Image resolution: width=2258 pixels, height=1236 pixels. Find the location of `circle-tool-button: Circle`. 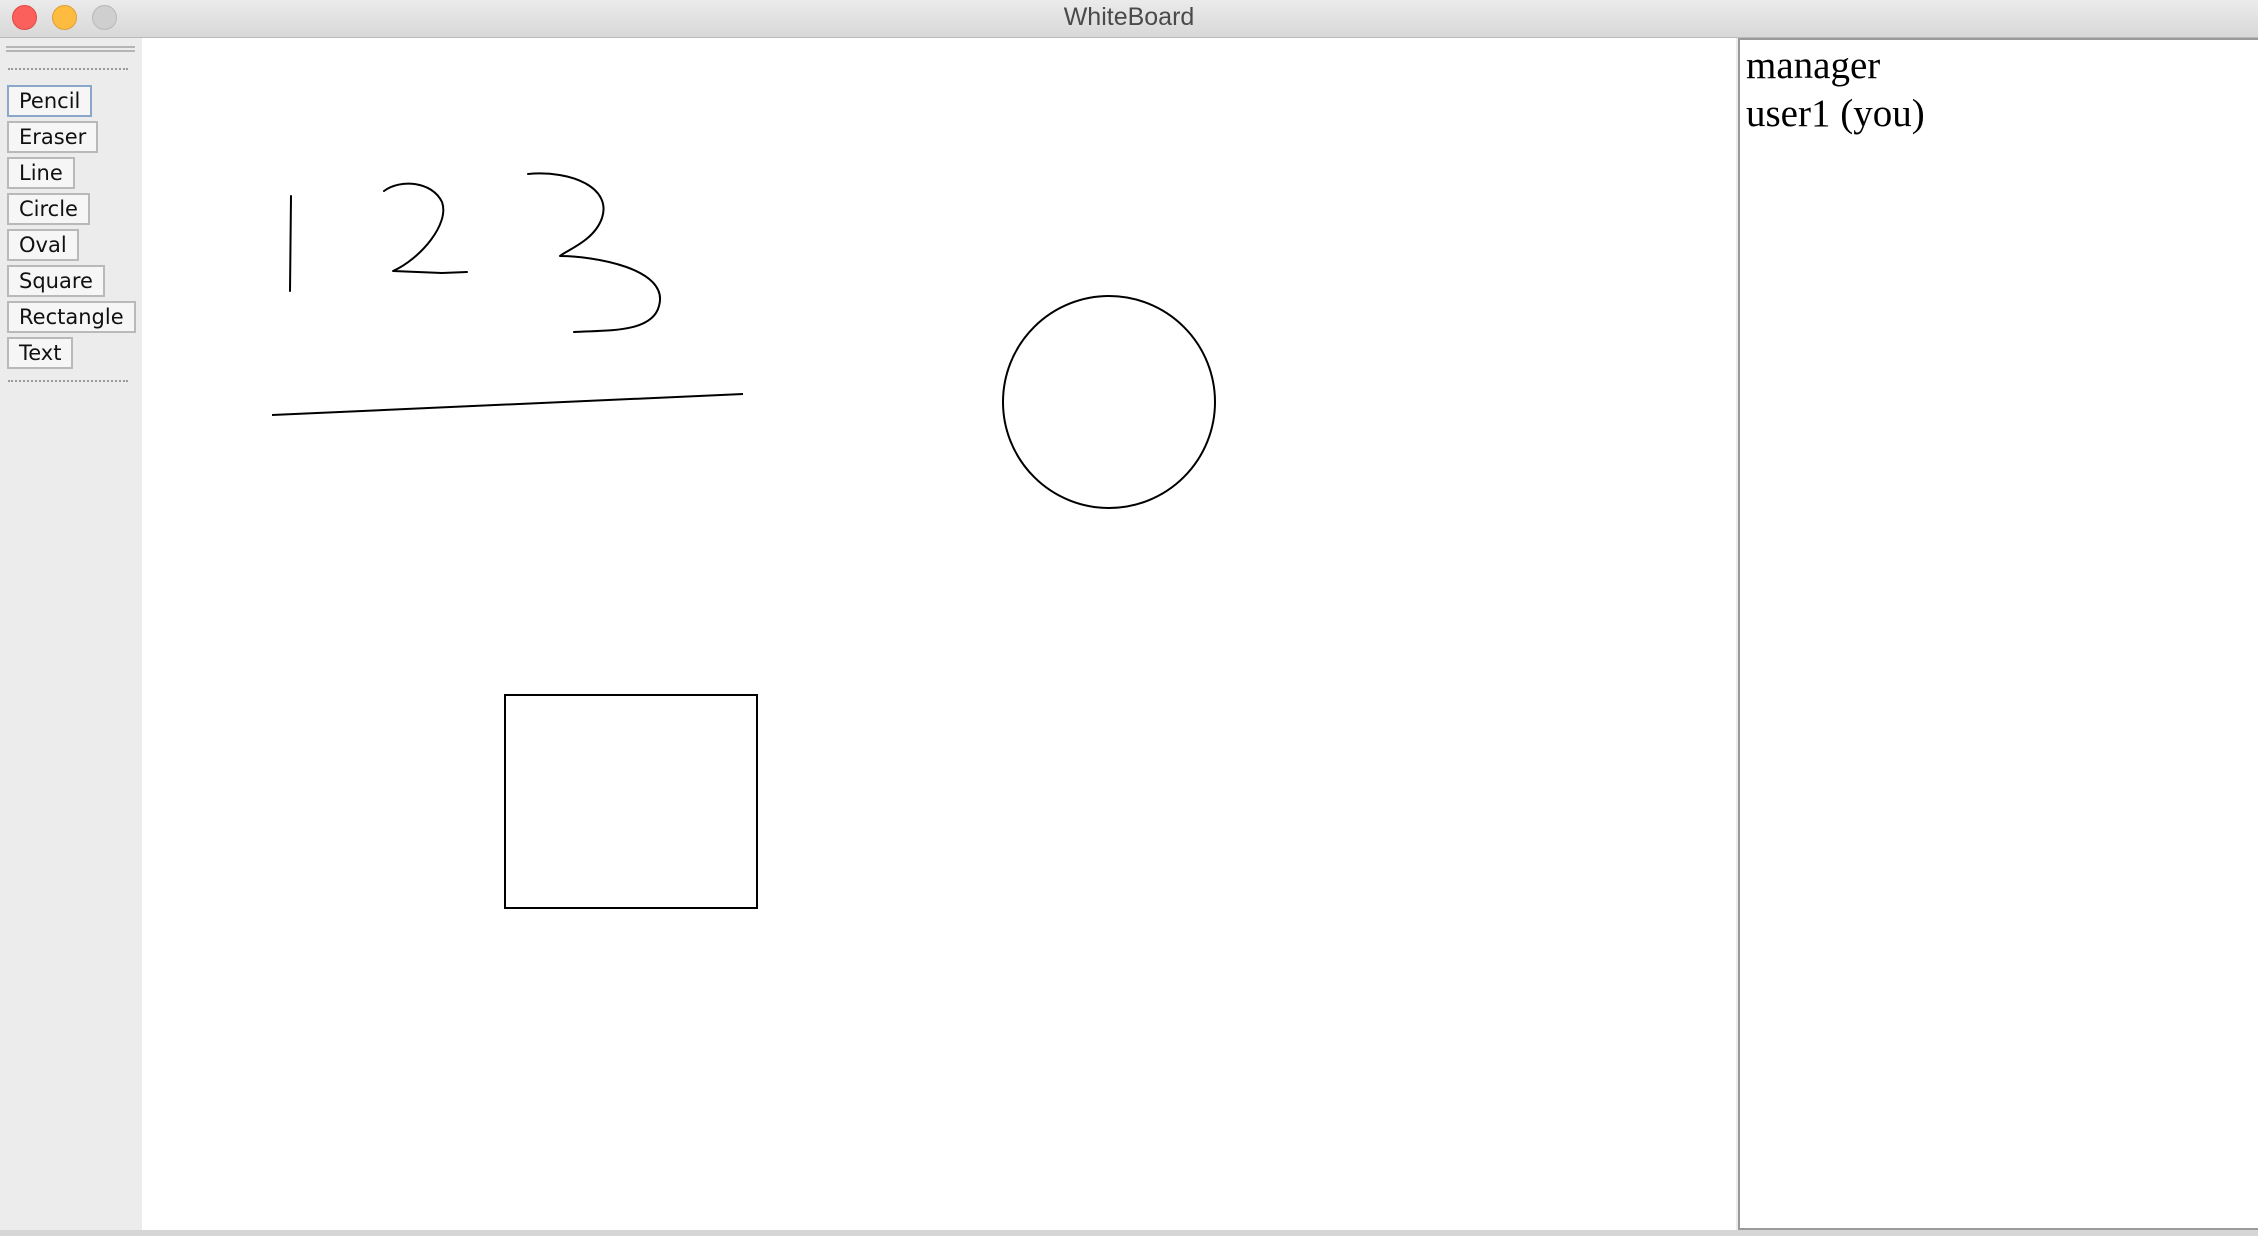

circle-tool-button: Circle is located at coordinates (48, 209).